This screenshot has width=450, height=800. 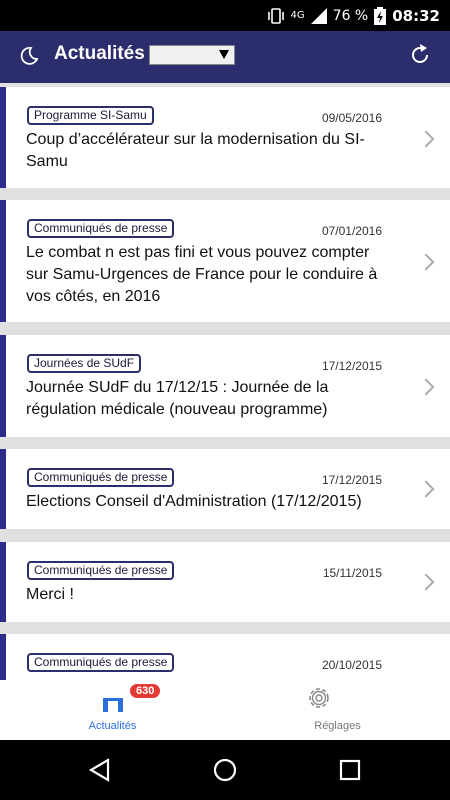 What do you see at coordinates (100, 770) in the screenshot?
I see `back-icon` at bounding box center [100, 770].